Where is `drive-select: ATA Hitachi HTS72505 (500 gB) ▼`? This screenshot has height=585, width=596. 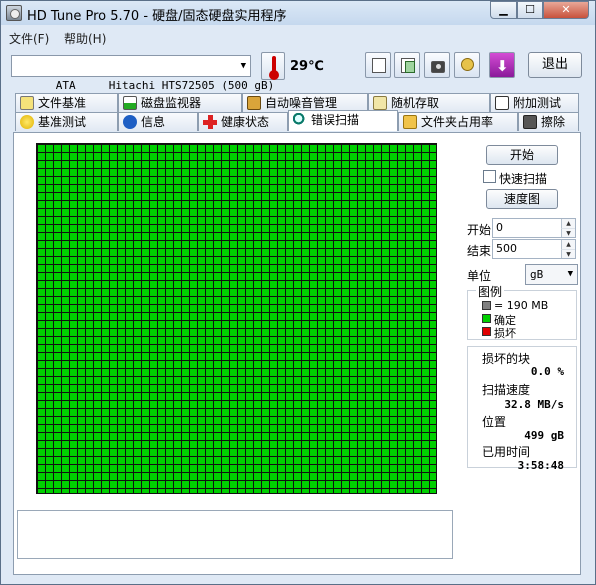
drive-select: ATA Hitachi HTS72505 (500 gB) ▼ is located at coordinates (142, 73).